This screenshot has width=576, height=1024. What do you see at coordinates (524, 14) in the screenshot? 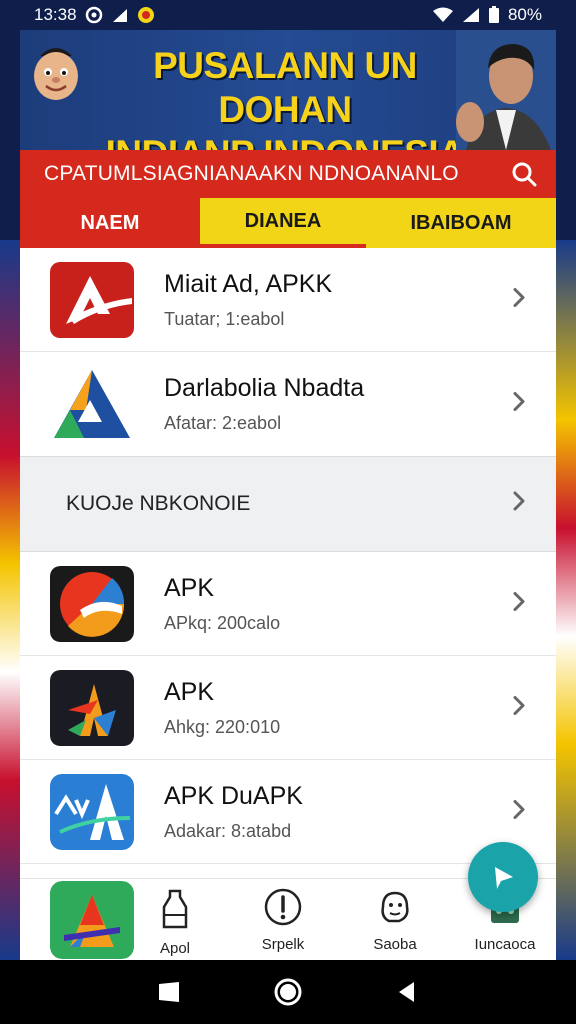
I see `battery-level: 80%` at bounding box center [524, 14].